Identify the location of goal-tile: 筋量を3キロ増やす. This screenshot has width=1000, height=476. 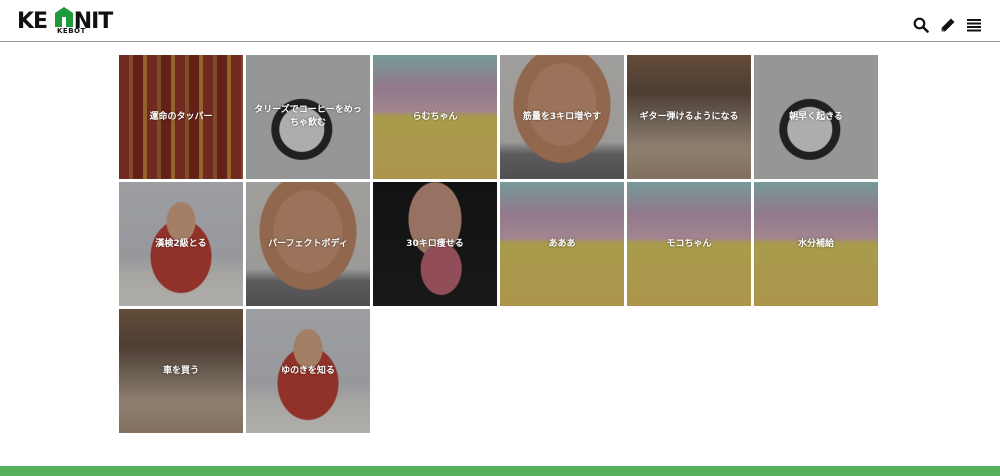
(562, 117).